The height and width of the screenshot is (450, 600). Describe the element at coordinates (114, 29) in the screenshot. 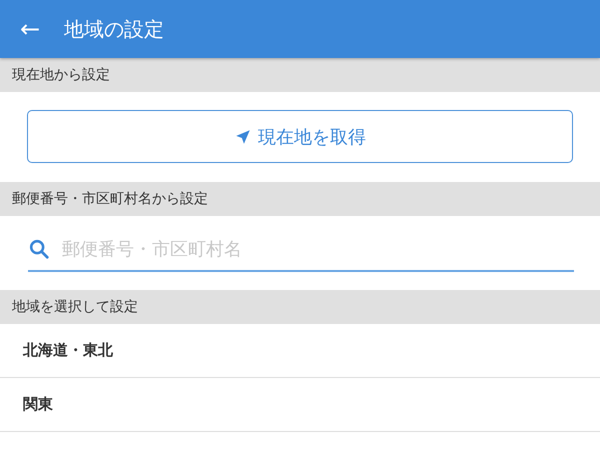

I see `screen-title: 地域の設定` at that location.